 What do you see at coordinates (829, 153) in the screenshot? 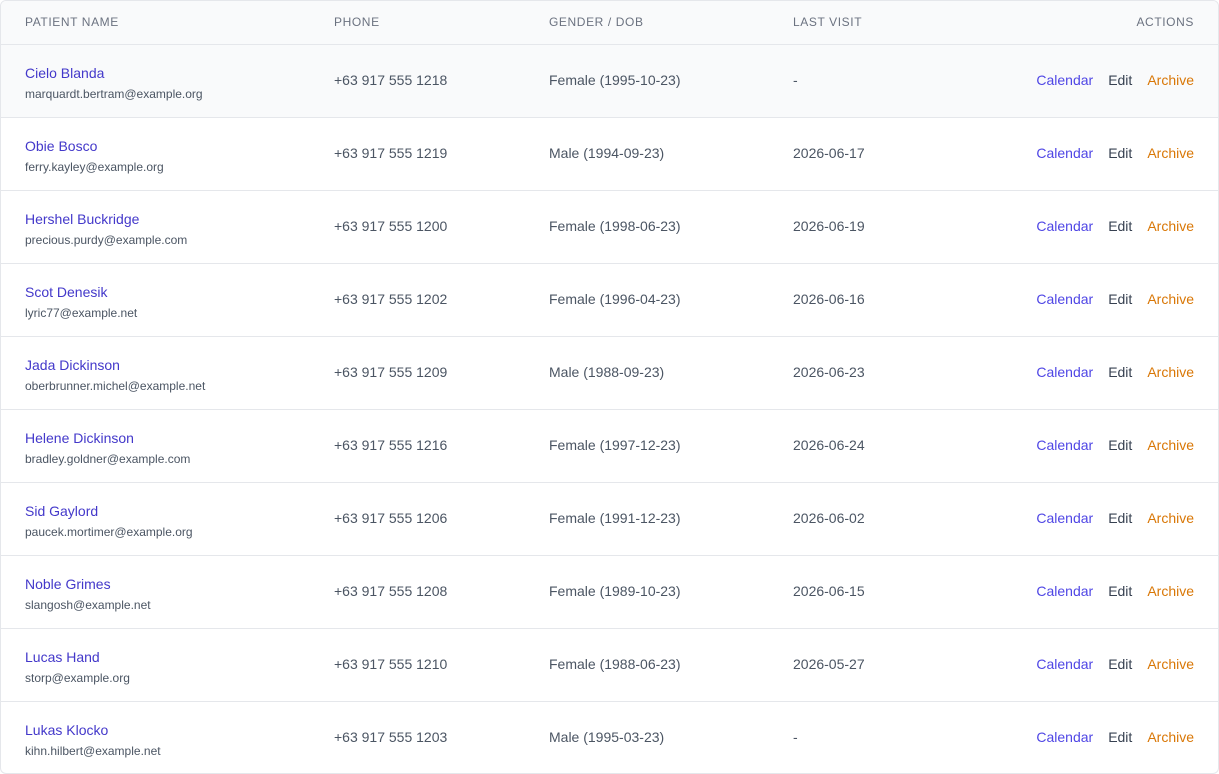
I see `patient-last-visit: 2026-06-17` at bounding box center [829, 153].